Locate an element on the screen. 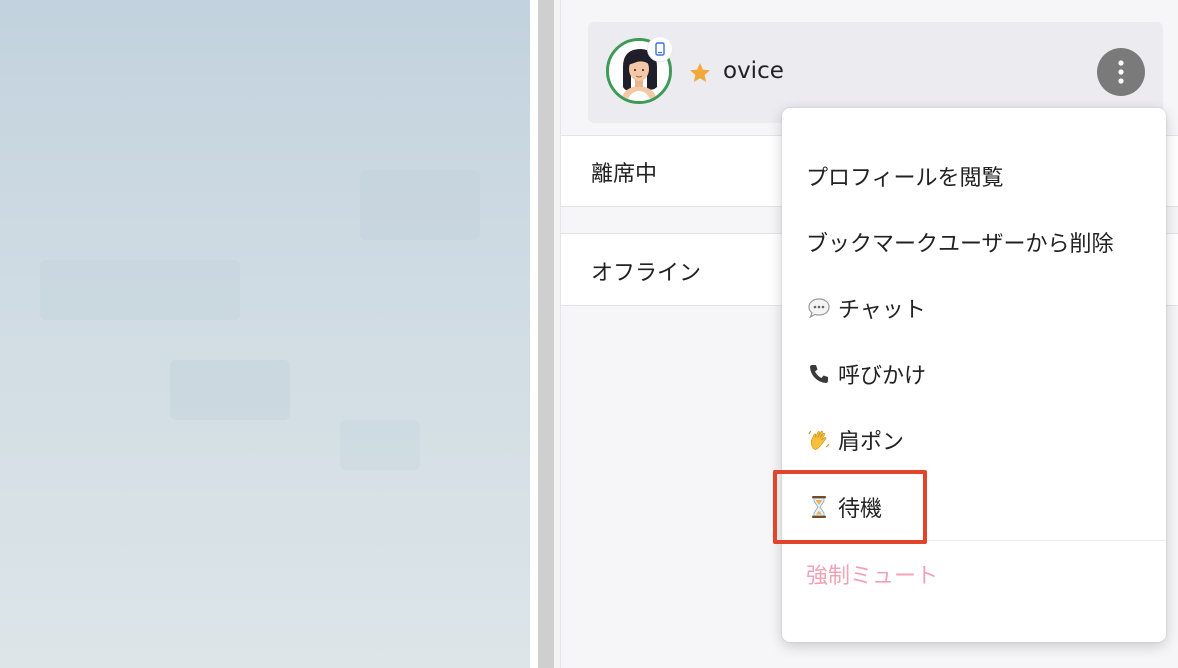 This screenshot has width=1178, height=668. menu-item-label: 肩ポン is located at coordinates (871, 442).